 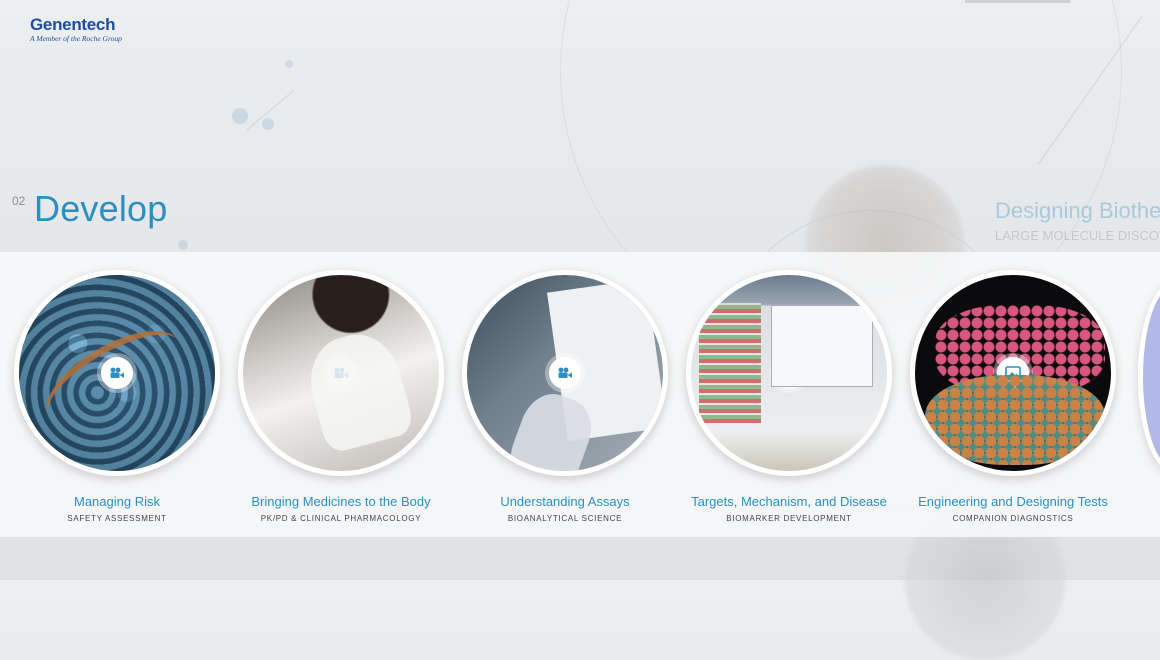 What do you see at coordinates (117, 502) in the screenshot?
I see `card-title: Managing Risk` at bounding box center [117, 502].